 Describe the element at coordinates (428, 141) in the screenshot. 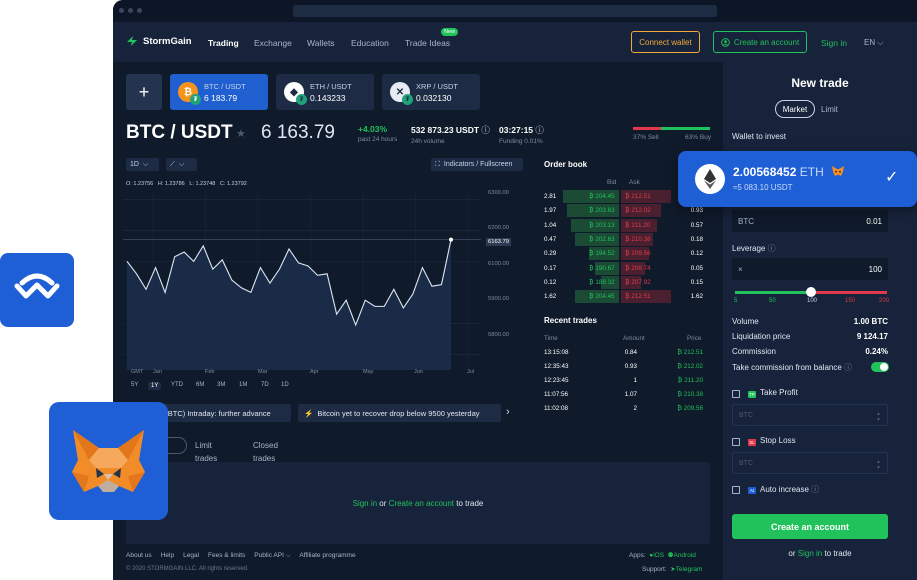

I see `volume-label: 24h volume` at that location.